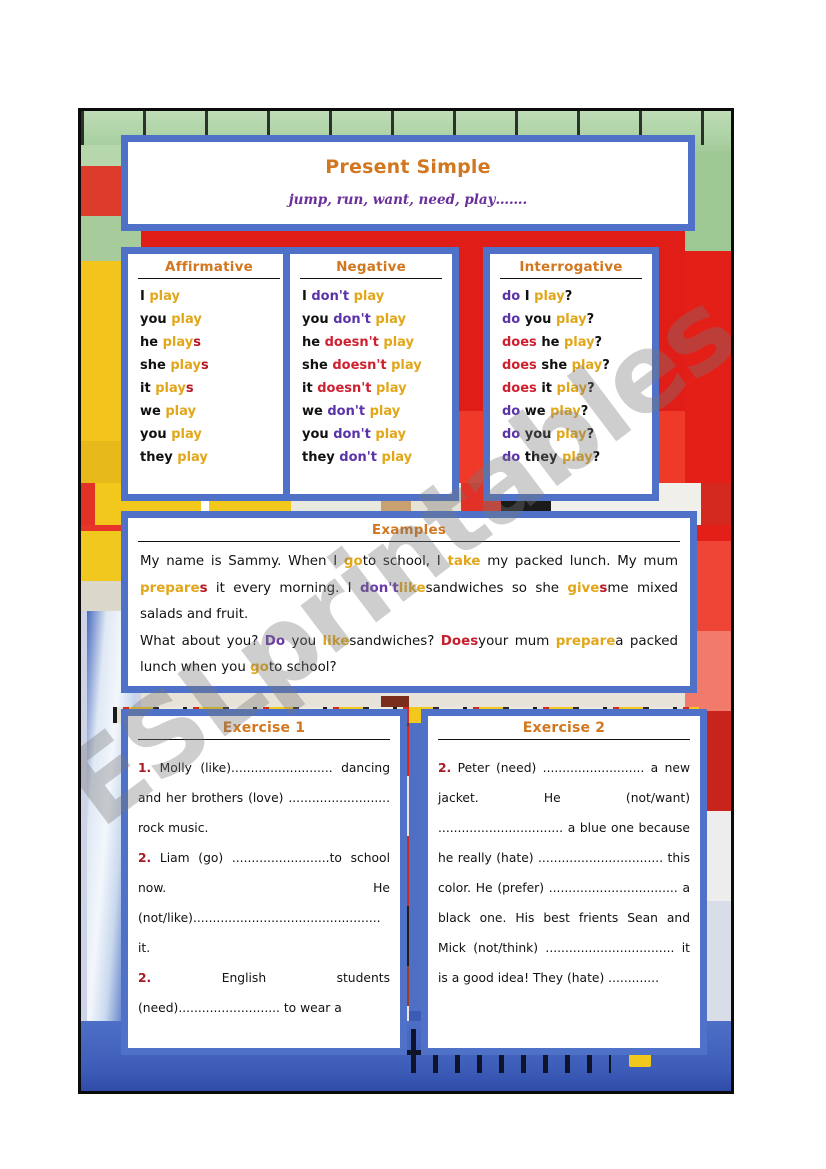  Describe the element at coordinates (145, 768) in the screenshot. I see `exercise-item-number: 1.` at that location.